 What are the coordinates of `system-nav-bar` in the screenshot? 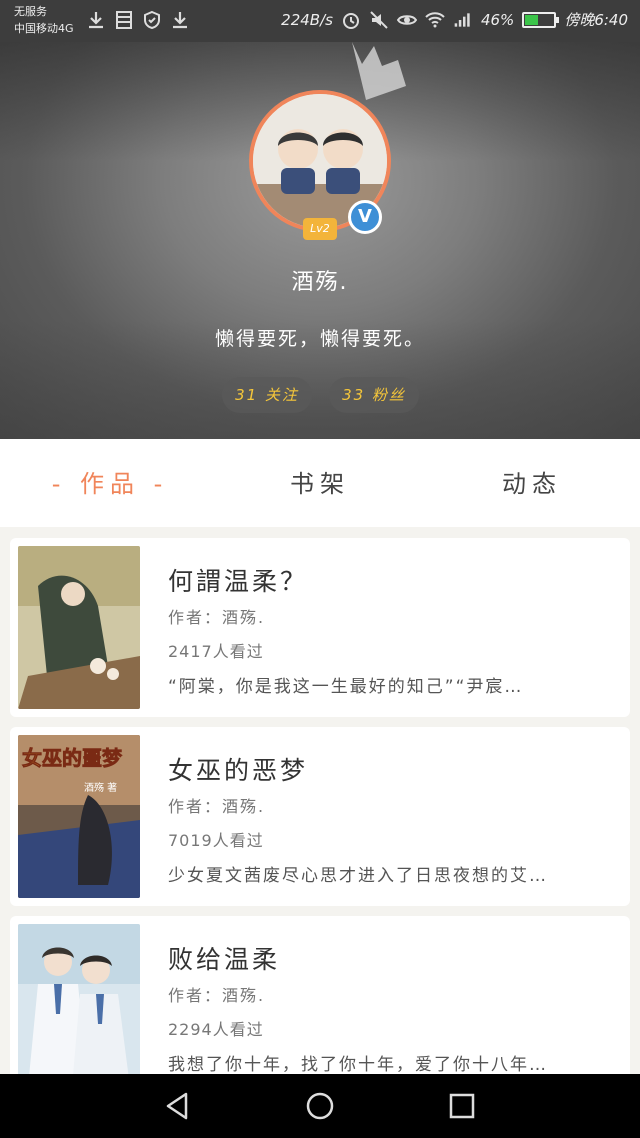 It's located at (320, 1106).